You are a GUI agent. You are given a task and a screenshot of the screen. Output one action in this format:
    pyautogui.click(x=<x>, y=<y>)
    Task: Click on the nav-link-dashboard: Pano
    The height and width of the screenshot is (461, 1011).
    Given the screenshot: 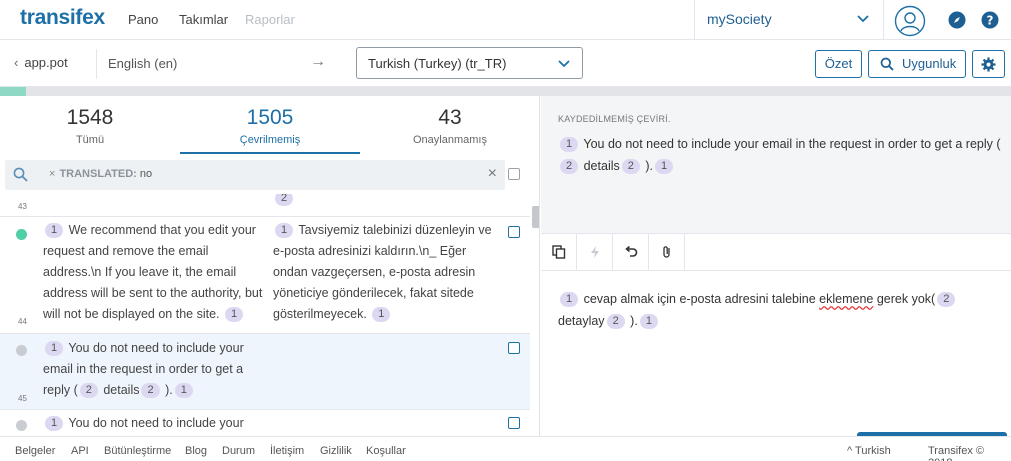 What is the action you would take?
    pyautogui.click(x=143, y=19)
    